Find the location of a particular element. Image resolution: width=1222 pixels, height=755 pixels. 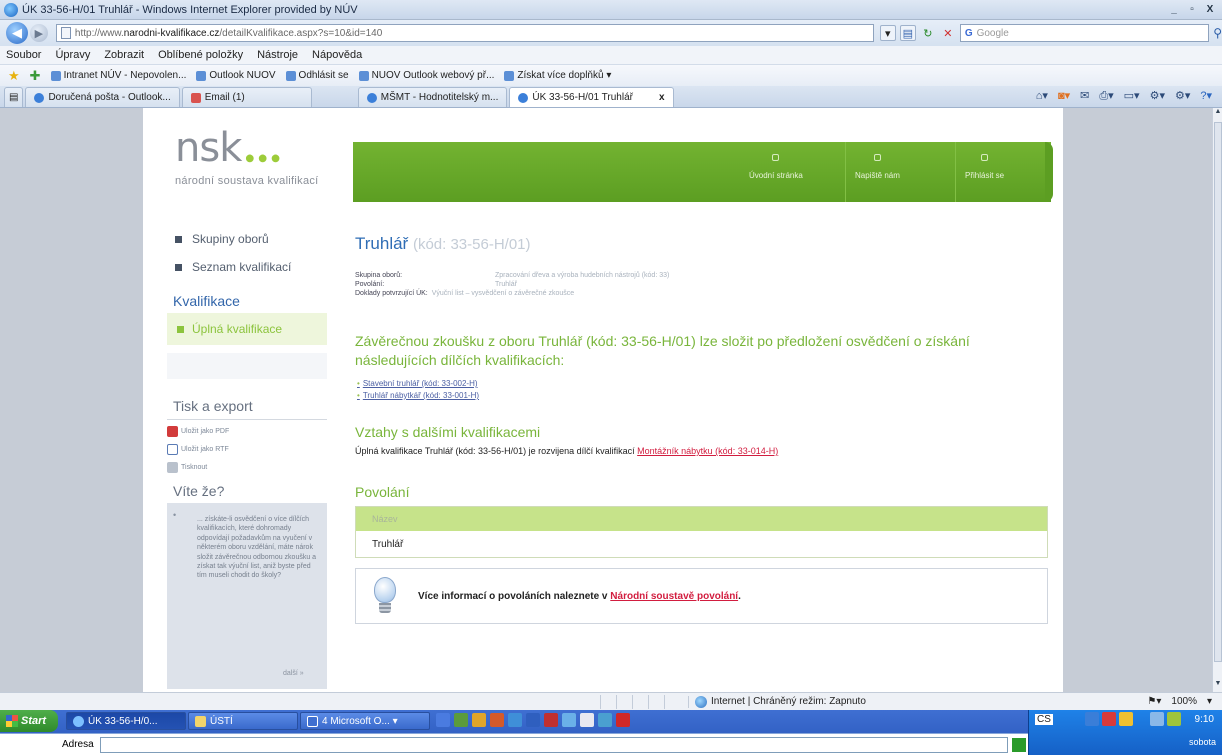

ie-icon is located at coordinates (78, 721).